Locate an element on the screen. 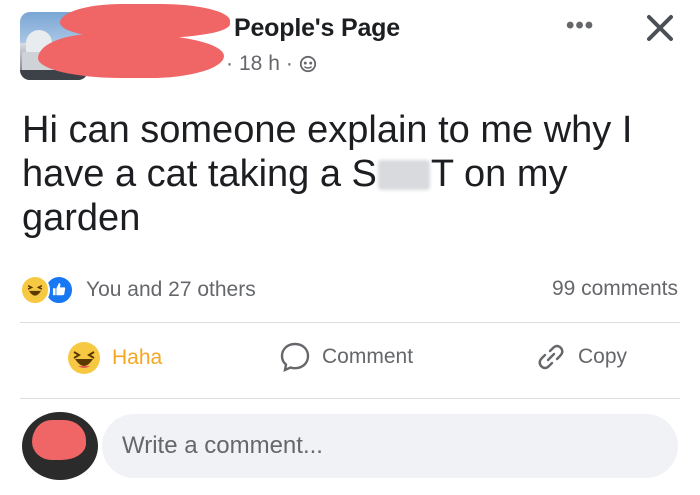 The width and height of the screenshot is (700, 495). censor-blur is located at coordinates (403, 175).